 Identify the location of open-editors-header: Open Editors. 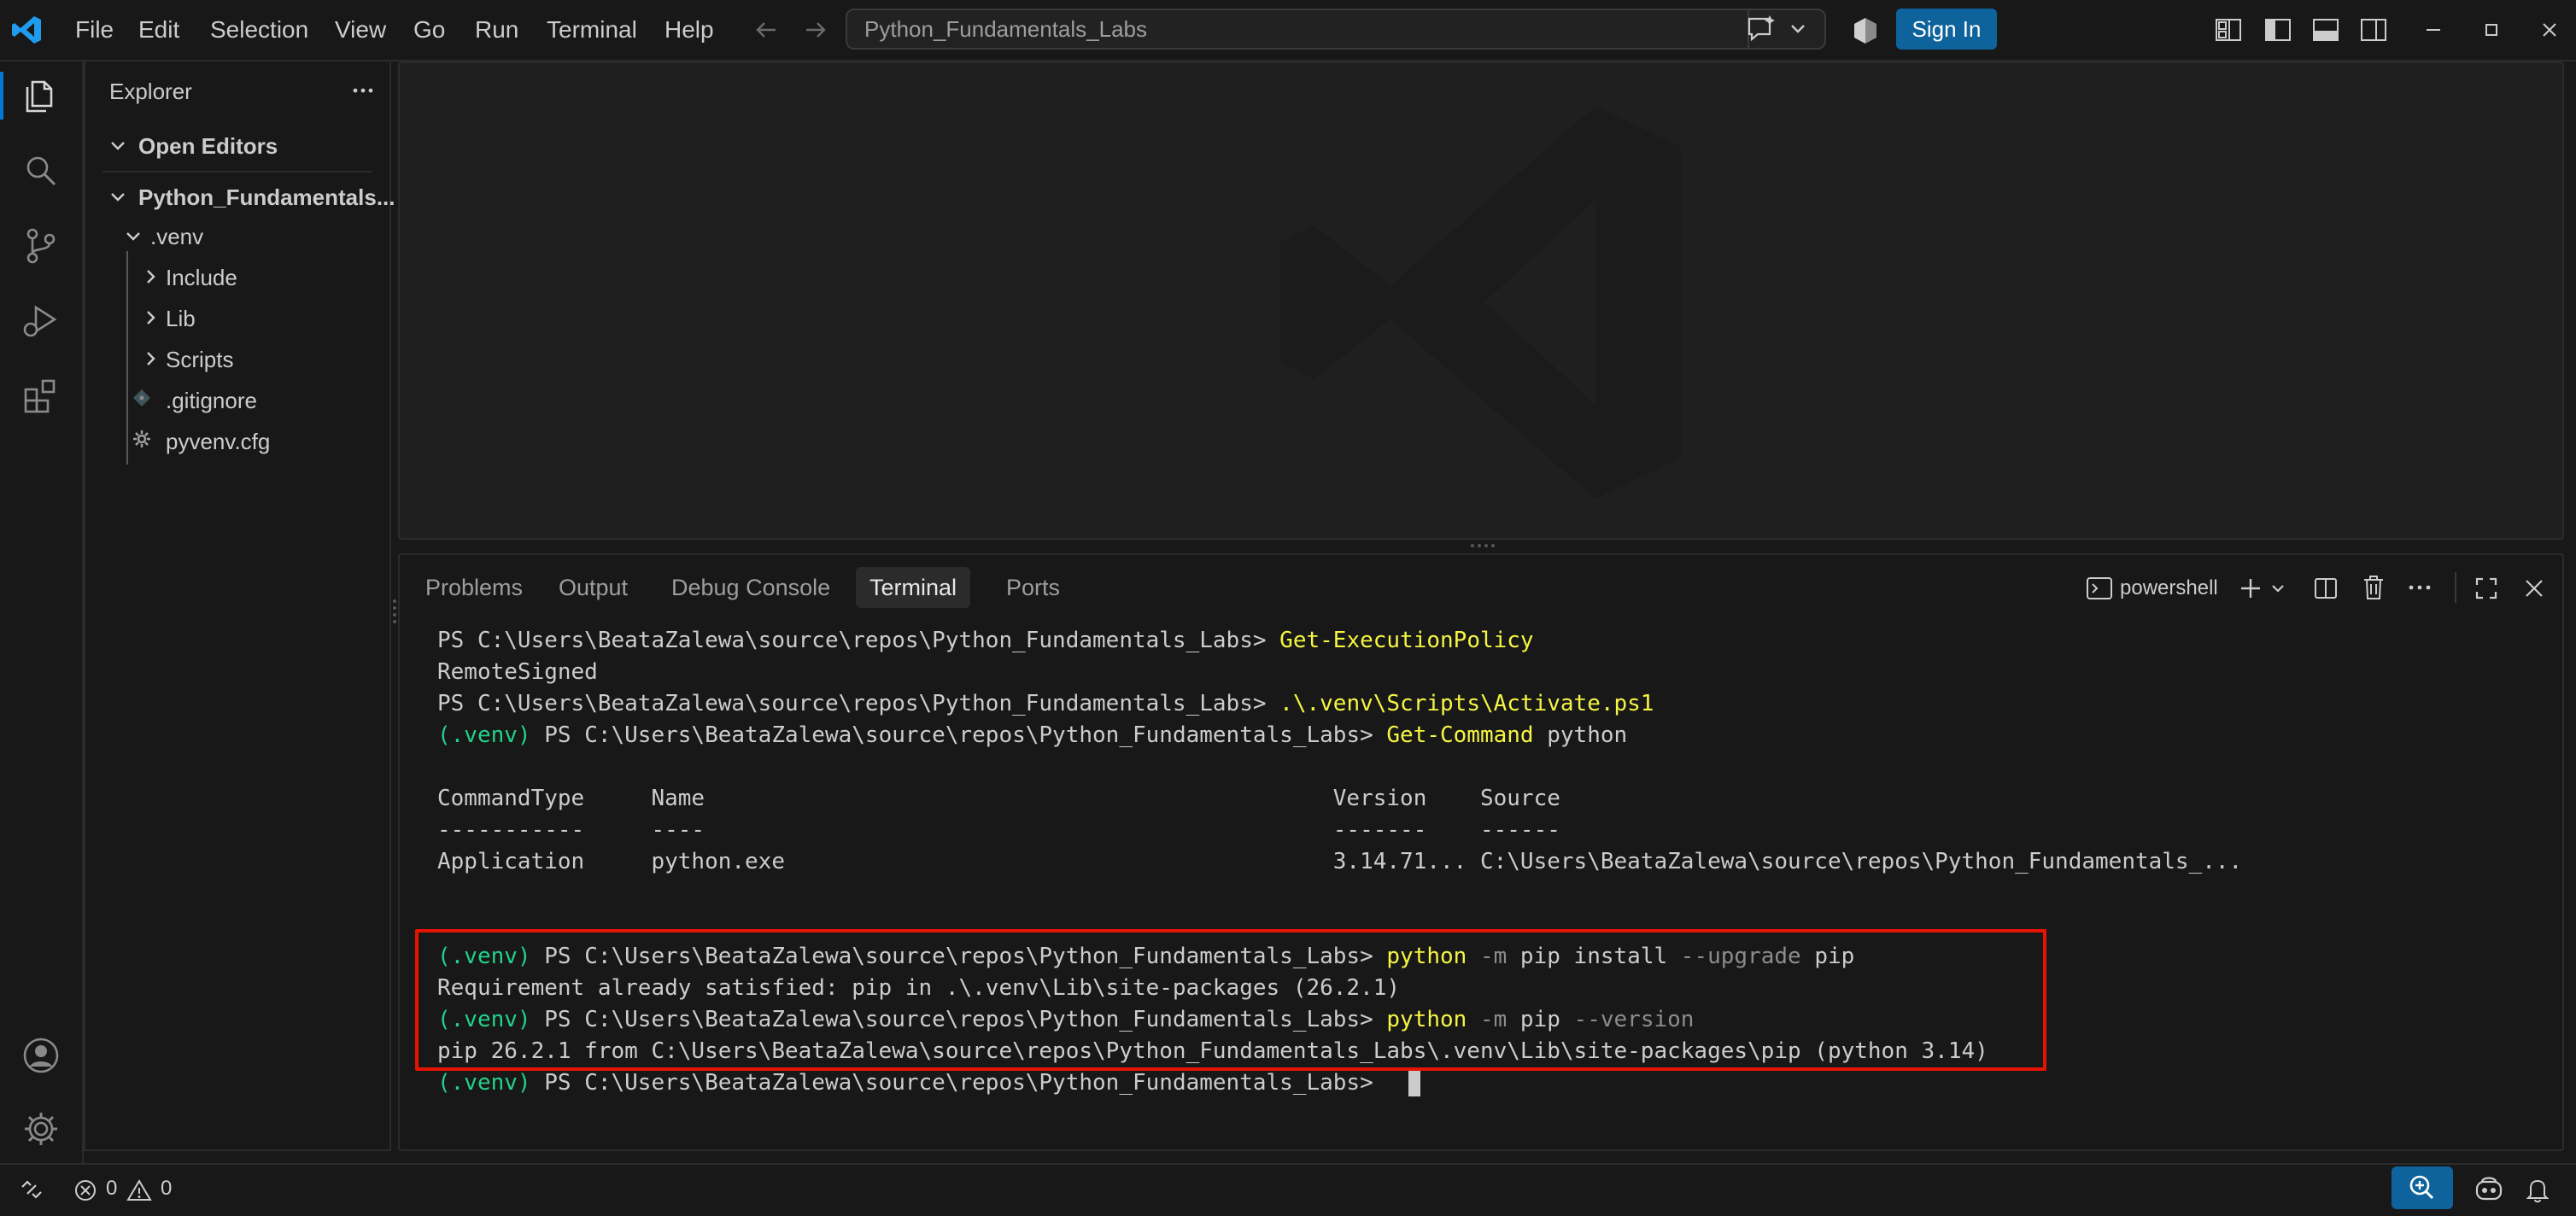
(208, 146).